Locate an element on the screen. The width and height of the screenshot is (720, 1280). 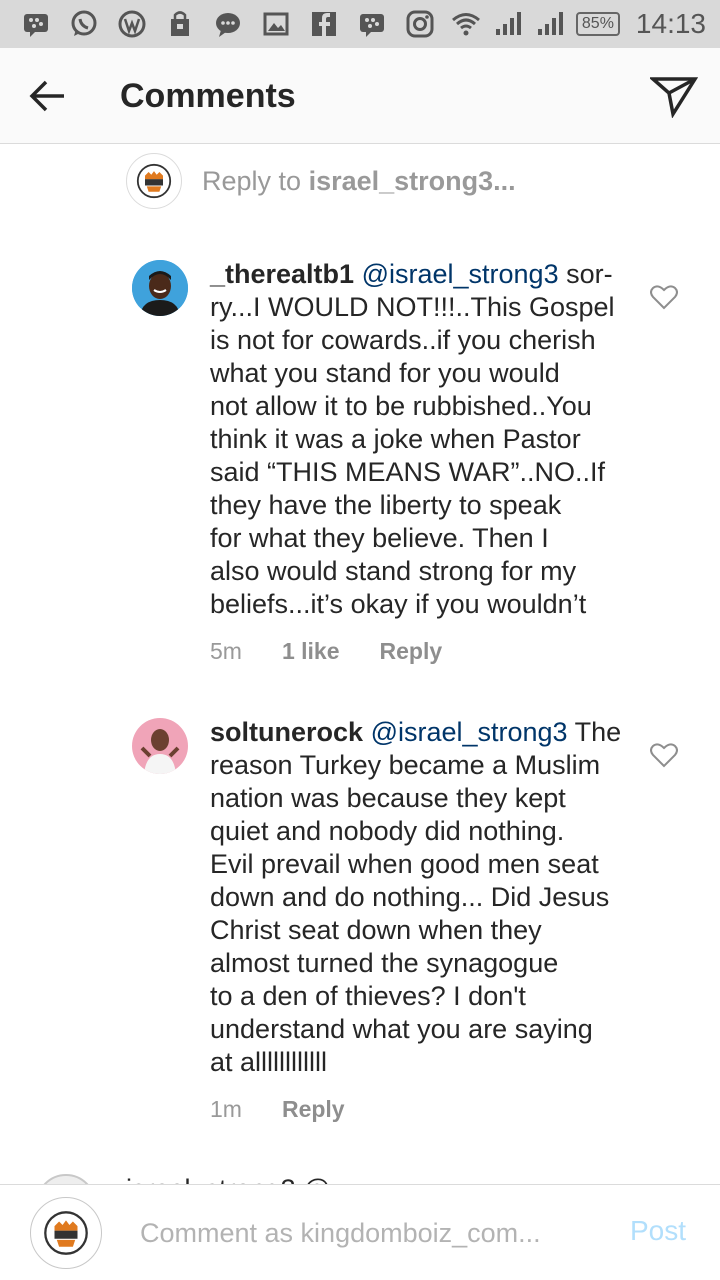
chat-bubble-icon is located at coordinates (228, 24).